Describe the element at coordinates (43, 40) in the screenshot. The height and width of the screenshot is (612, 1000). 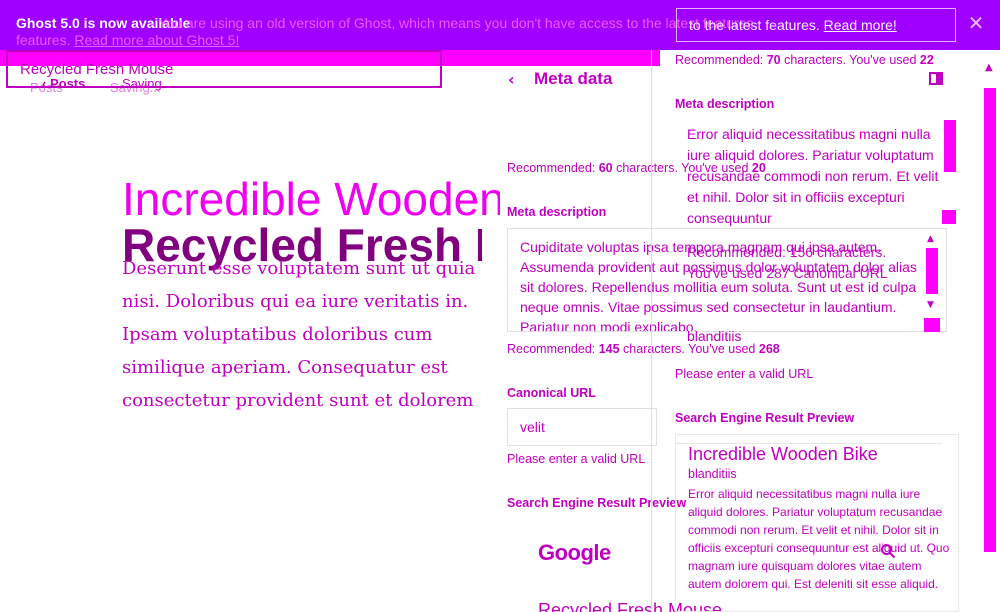
I see `banner-features-text: features.` at that location.